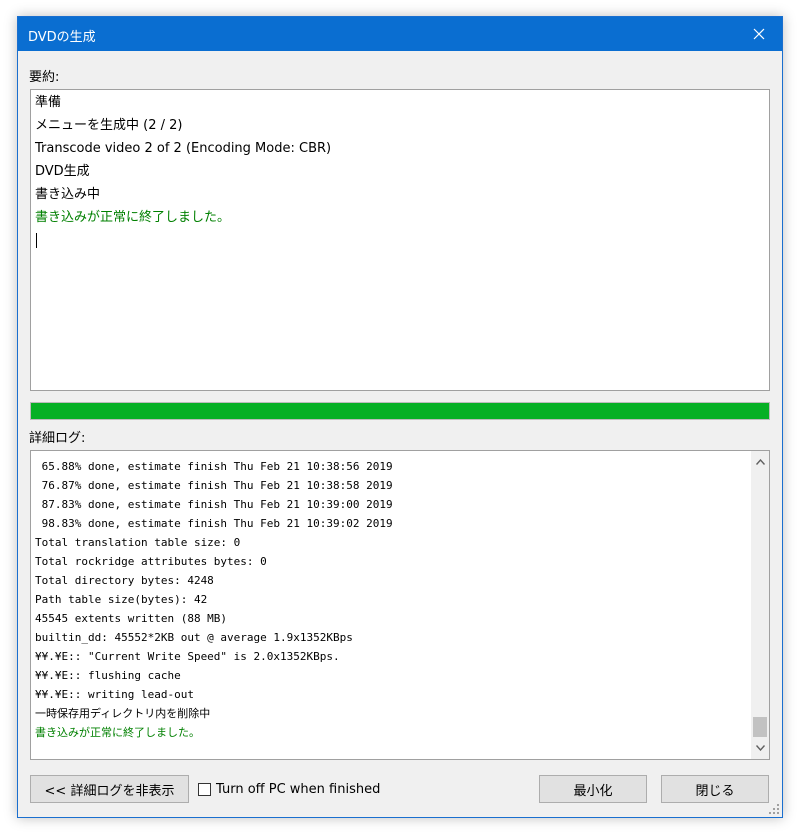  I want to click on log-line: Path table size(bytes): 42, so click(121, 599).